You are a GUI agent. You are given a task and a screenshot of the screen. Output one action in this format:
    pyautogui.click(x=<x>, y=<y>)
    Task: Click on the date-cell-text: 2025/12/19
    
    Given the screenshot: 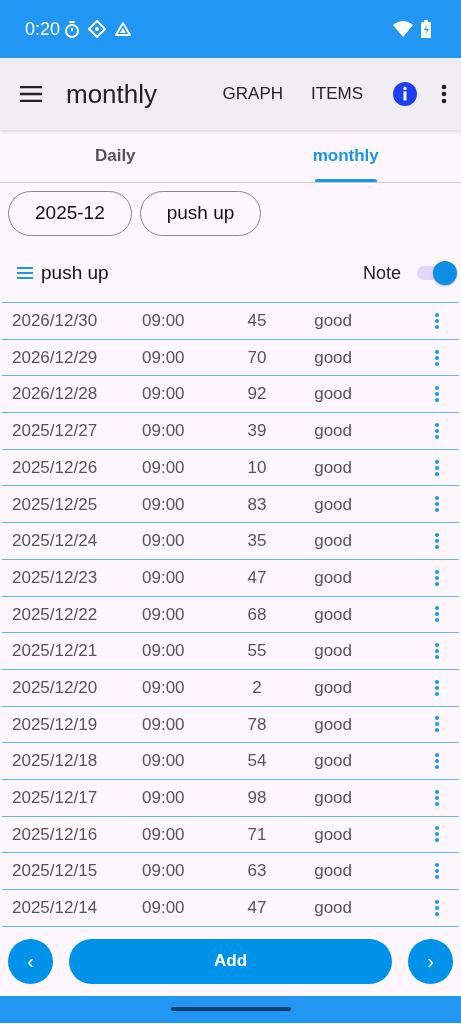 What is the action you would take?
    pyautogui.click(x=55, y=724)
    